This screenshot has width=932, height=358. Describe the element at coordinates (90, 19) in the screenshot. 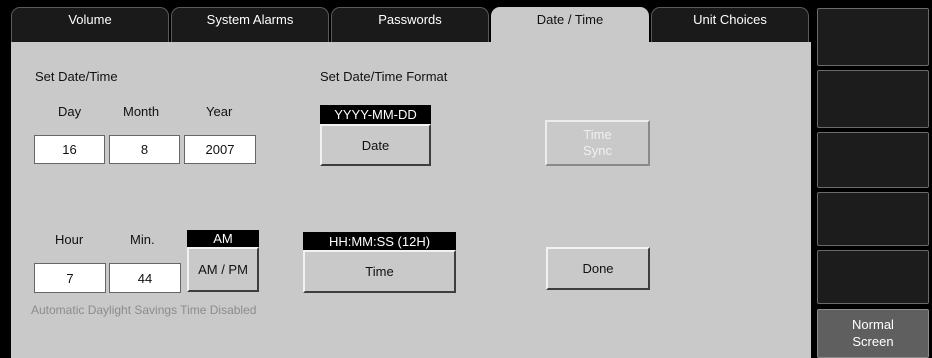

I see `tab-label: Volume` at that location.